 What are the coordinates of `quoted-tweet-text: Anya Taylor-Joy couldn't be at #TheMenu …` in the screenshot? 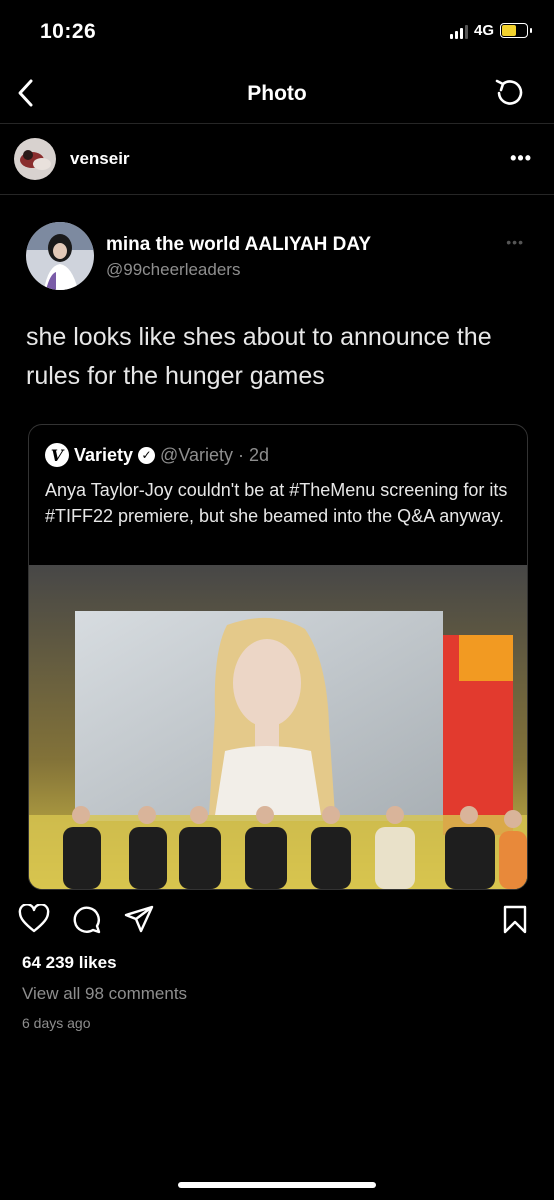 It's located at (276, 503).